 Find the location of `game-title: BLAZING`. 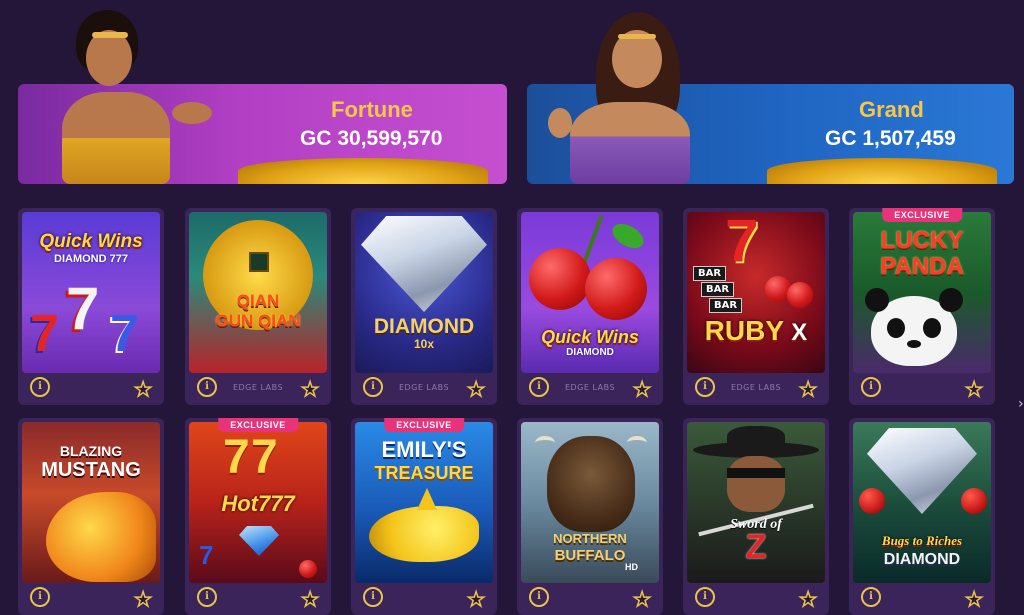

game-title: BLAZING is located at coordinates (91, 451).